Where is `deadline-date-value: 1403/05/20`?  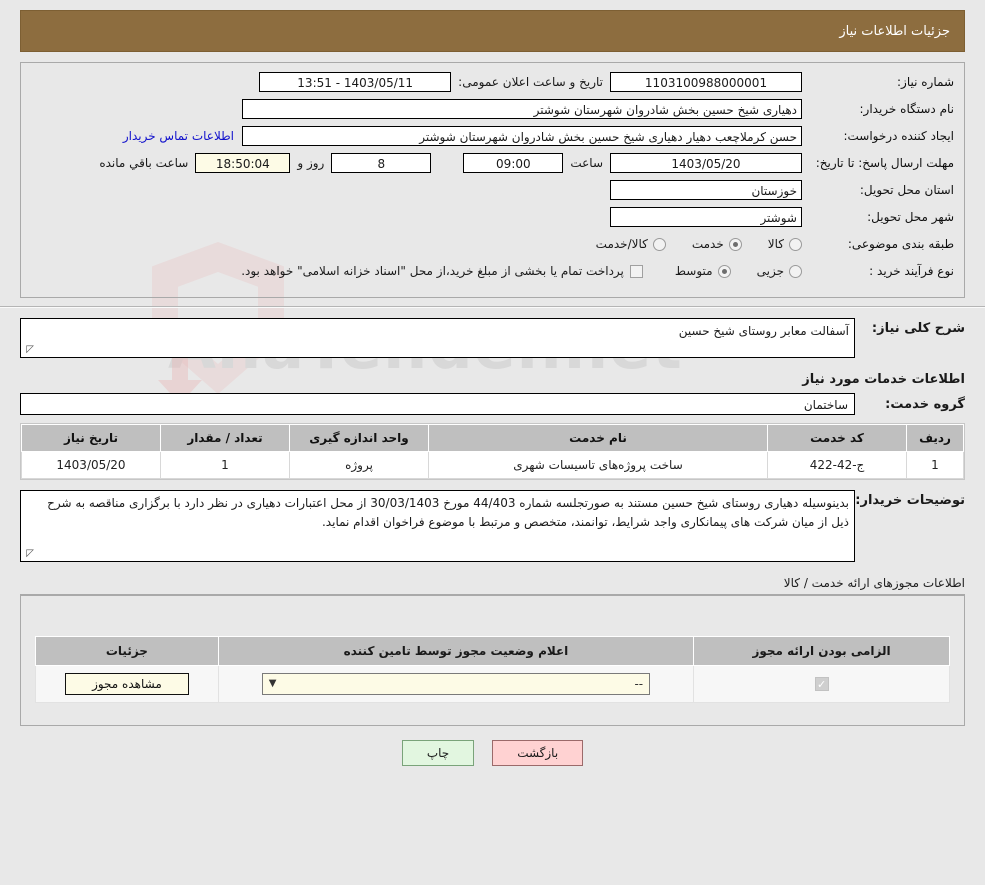
deadline-date-value: 1403/05/20 is located at coordinates (706, 163).